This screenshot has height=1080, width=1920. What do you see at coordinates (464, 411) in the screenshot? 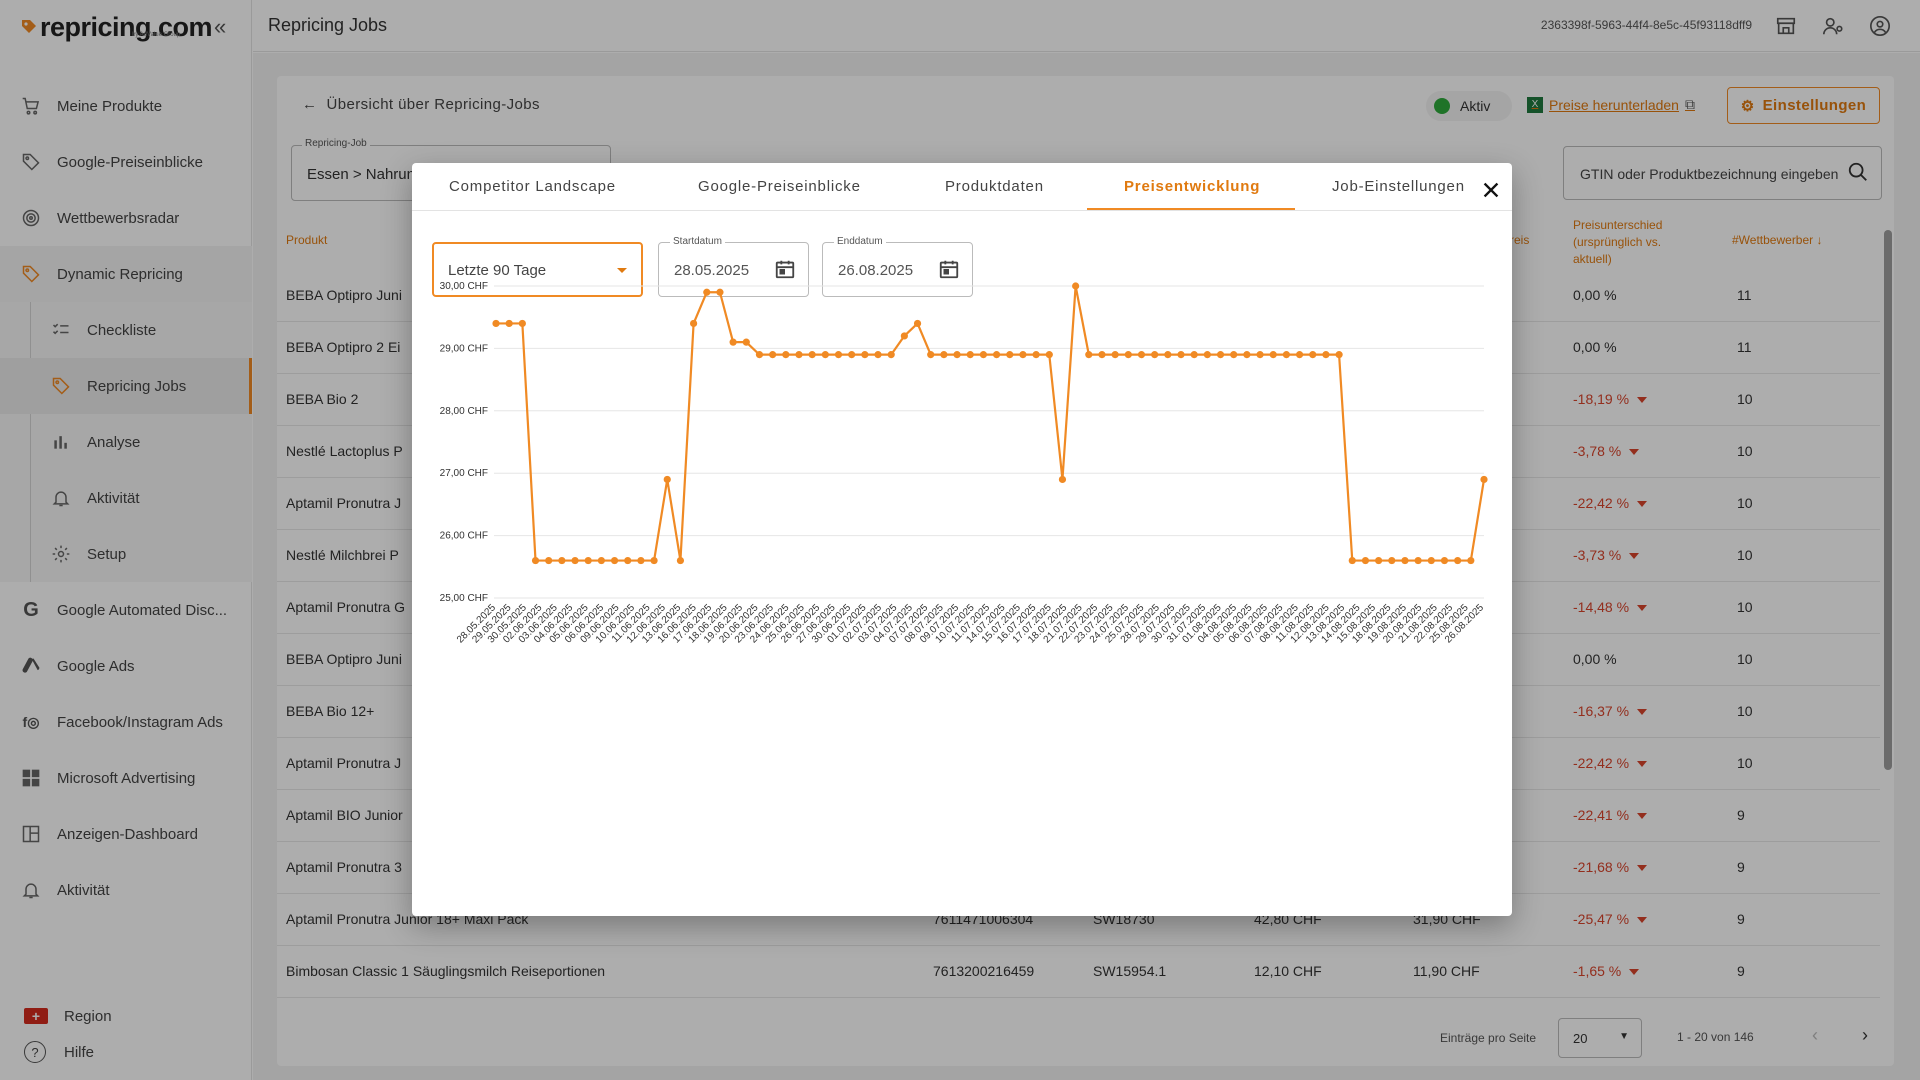
I see `y-tick-label: 28,00 CHF` at bounding box center [464, 411].